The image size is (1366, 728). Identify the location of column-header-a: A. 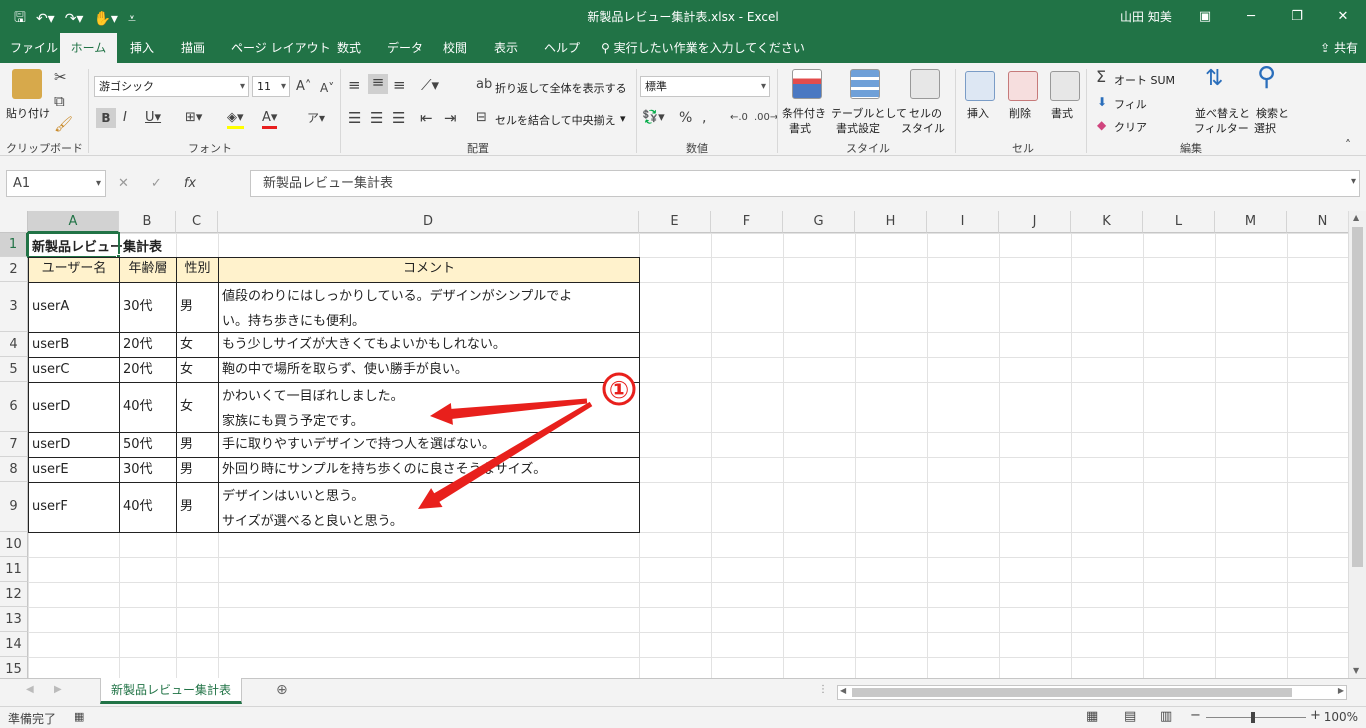
(73, 222).